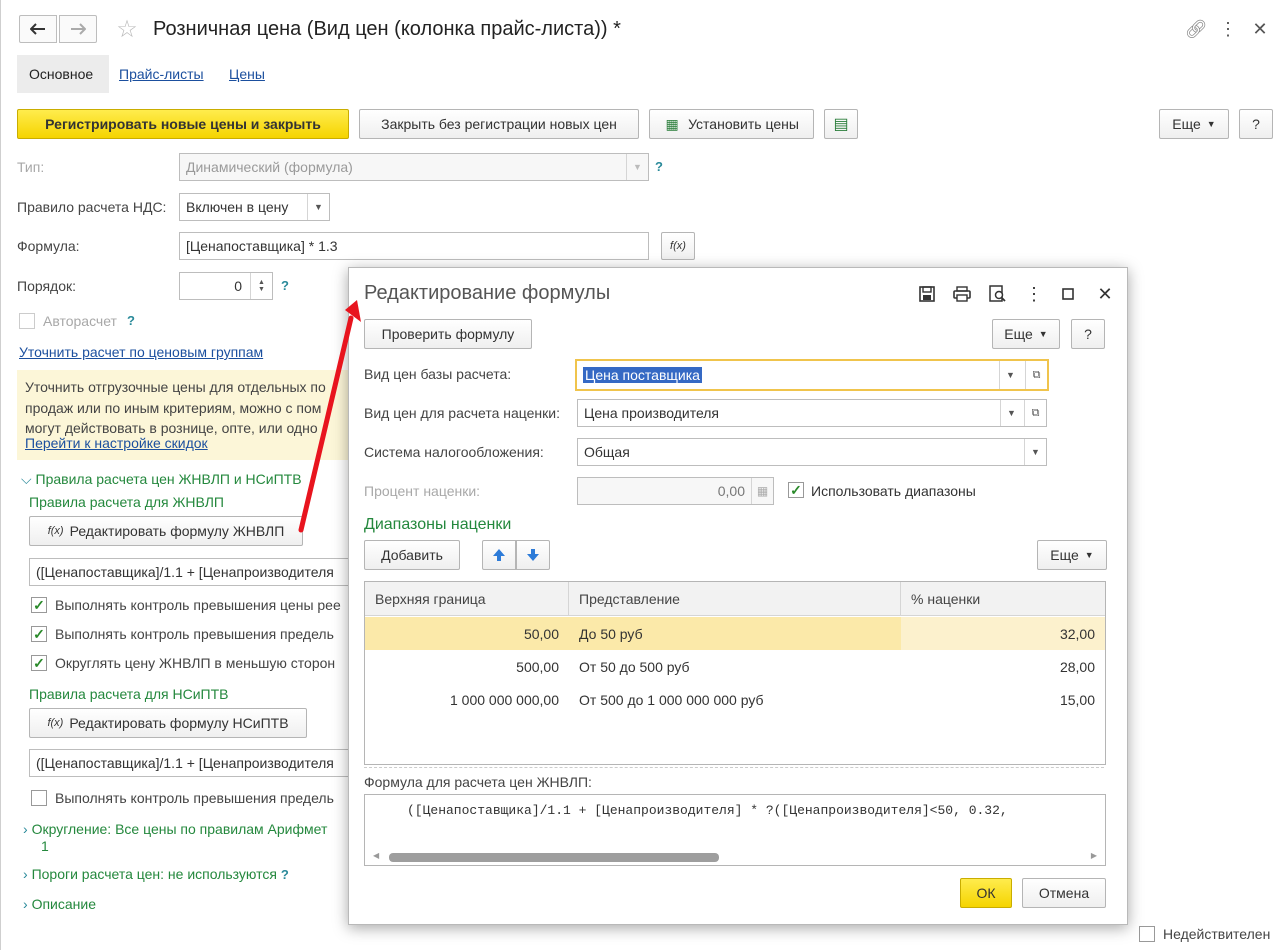  What do you see at coordinates (1088, 334) in the screenshot?
I see `dialog-help-button: ?` at bounding box center [1088, 334].